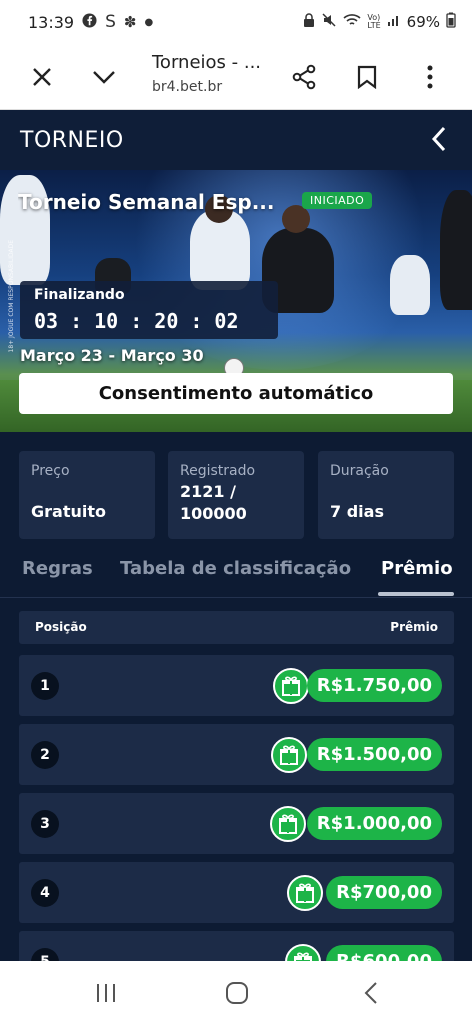 The image size is (472, 1024). What do you see at coordinates (236, 685) in the screenshot?
I see `table-row: 1 R$1.750,00` at bounding box center [236, 685].